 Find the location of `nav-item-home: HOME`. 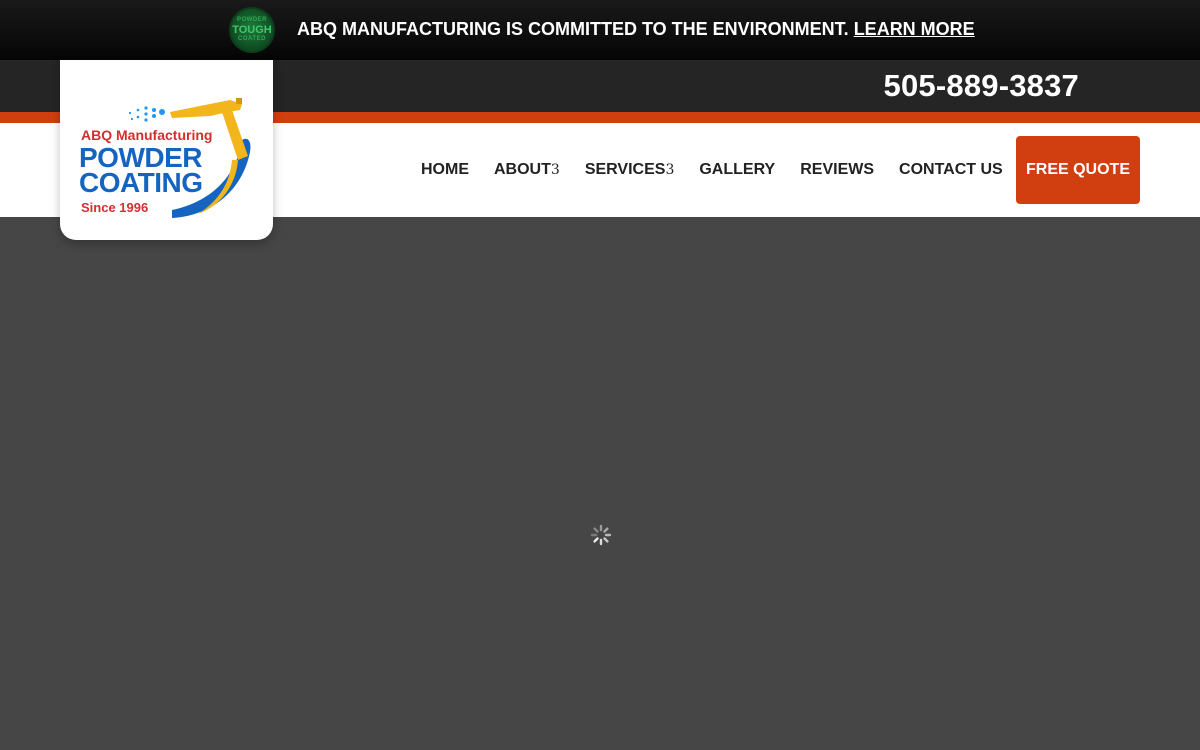

nav-item-home: HOME is located at coordinates (445, 170).